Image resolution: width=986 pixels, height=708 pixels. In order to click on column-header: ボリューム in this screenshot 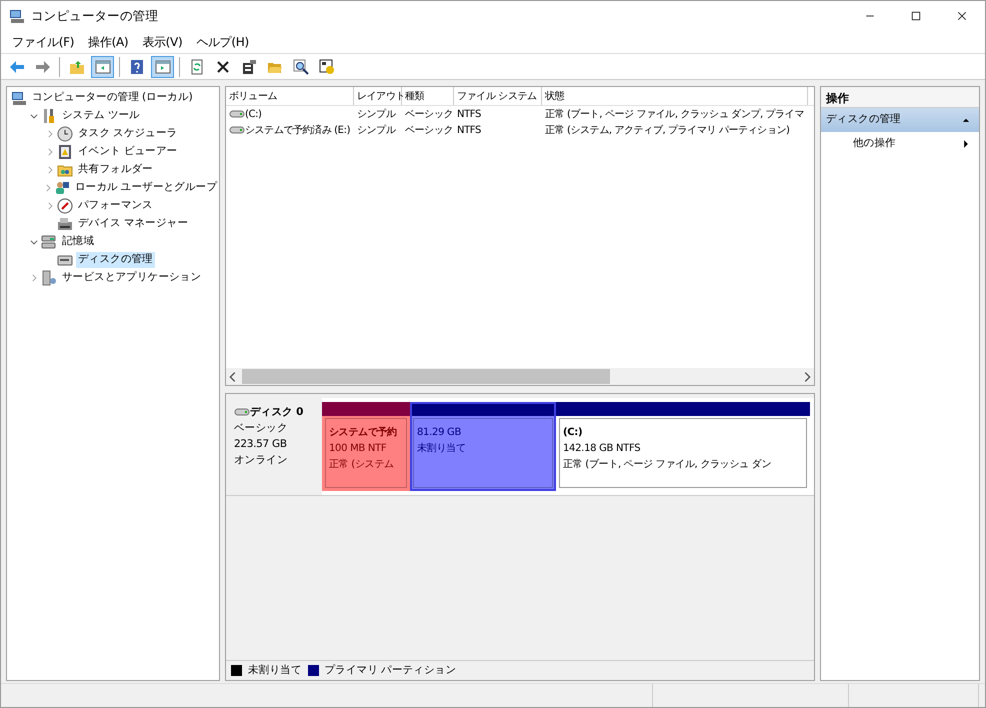, I will do `click(290, 96)`.